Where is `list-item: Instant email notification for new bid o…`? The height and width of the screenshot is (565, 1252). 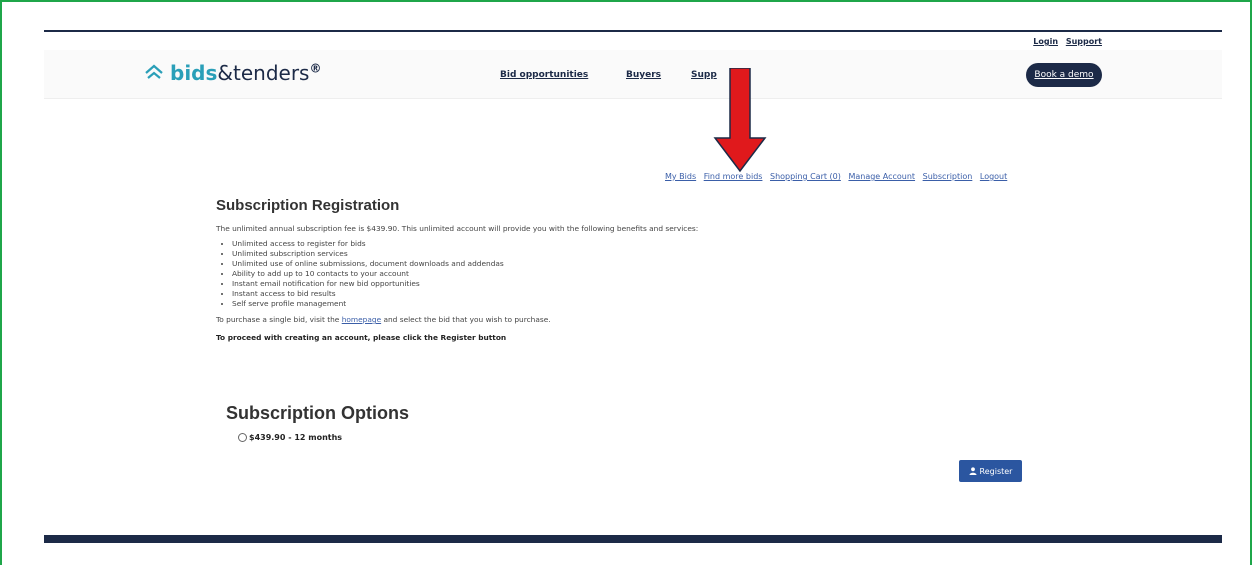 list-item: Instant email notification for new bid o… is located at coordinates (624, 284).